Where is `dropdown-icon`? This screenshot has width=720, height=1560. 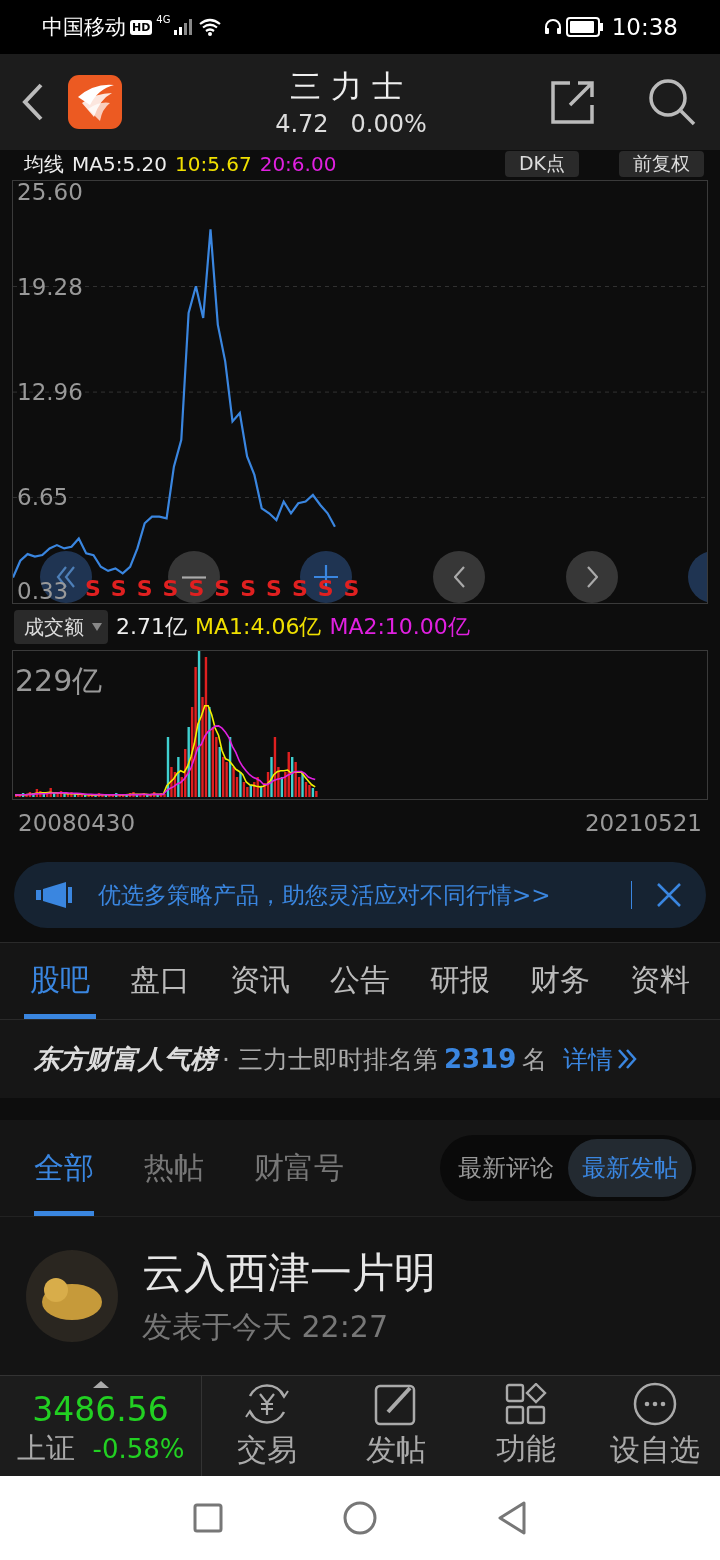 dropdown-icon is located at coordinates (97, 627).